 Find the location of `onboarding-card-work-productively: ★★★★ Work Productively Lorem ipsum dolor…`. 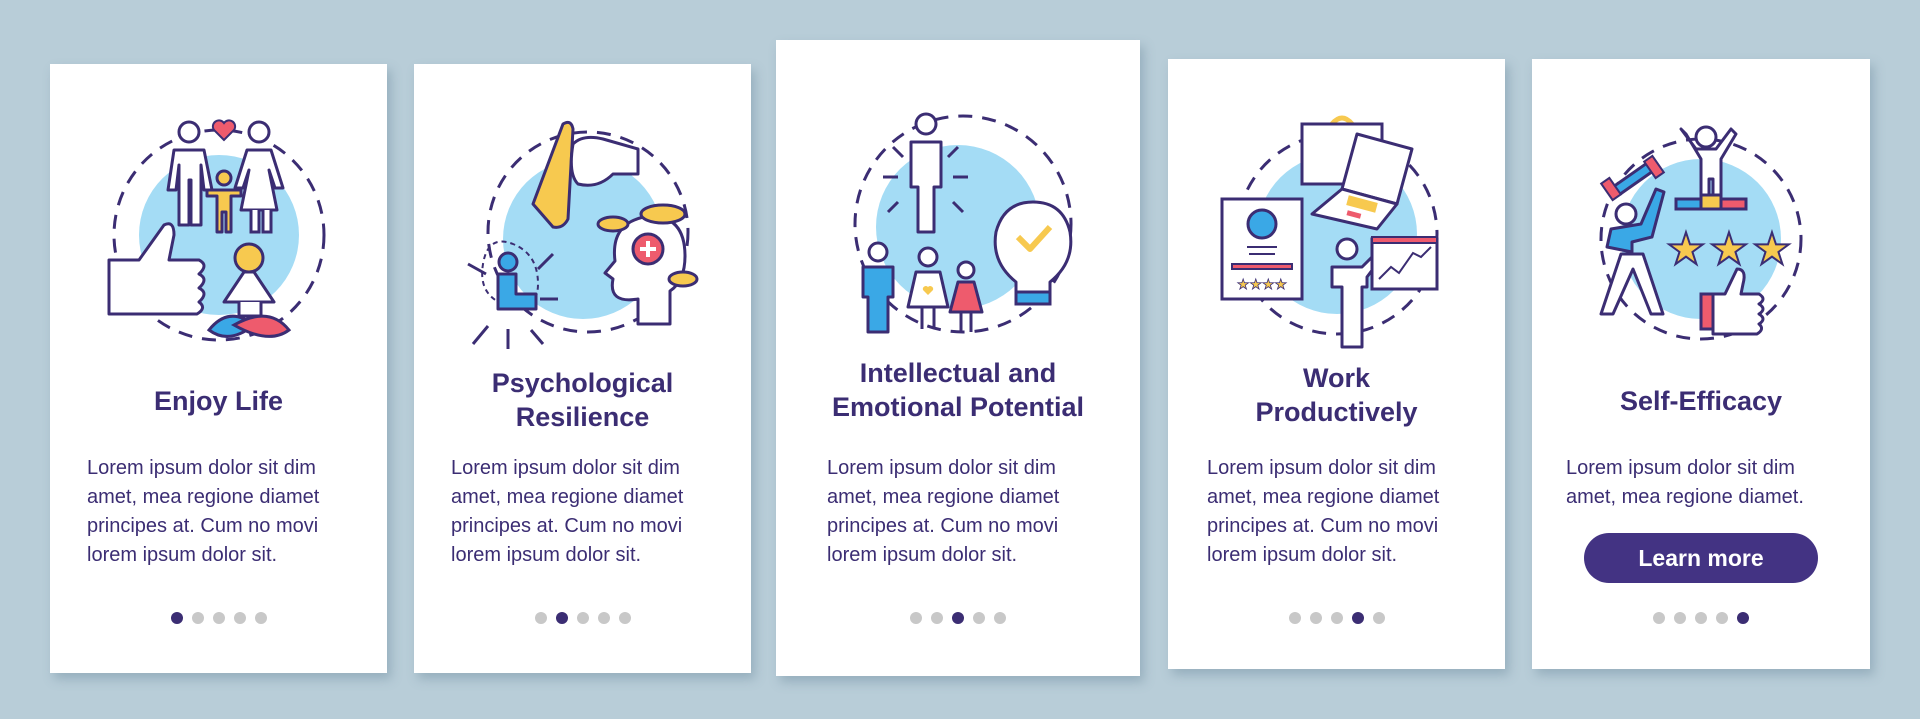

onboarding-card-work-productively: ★★★★ Work Productively Lorem ipsum dolor… is located at coordinates (1336, 364).